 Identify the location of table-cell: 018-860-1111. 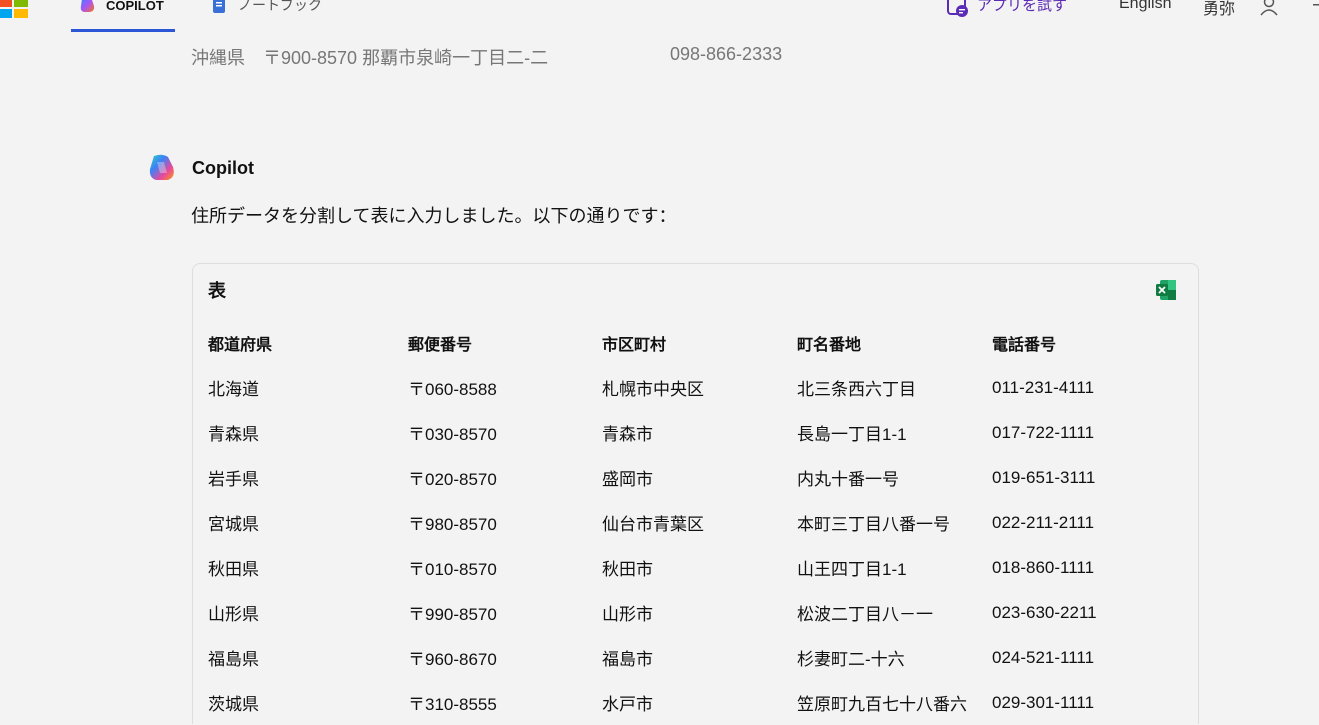
(1043, 567).